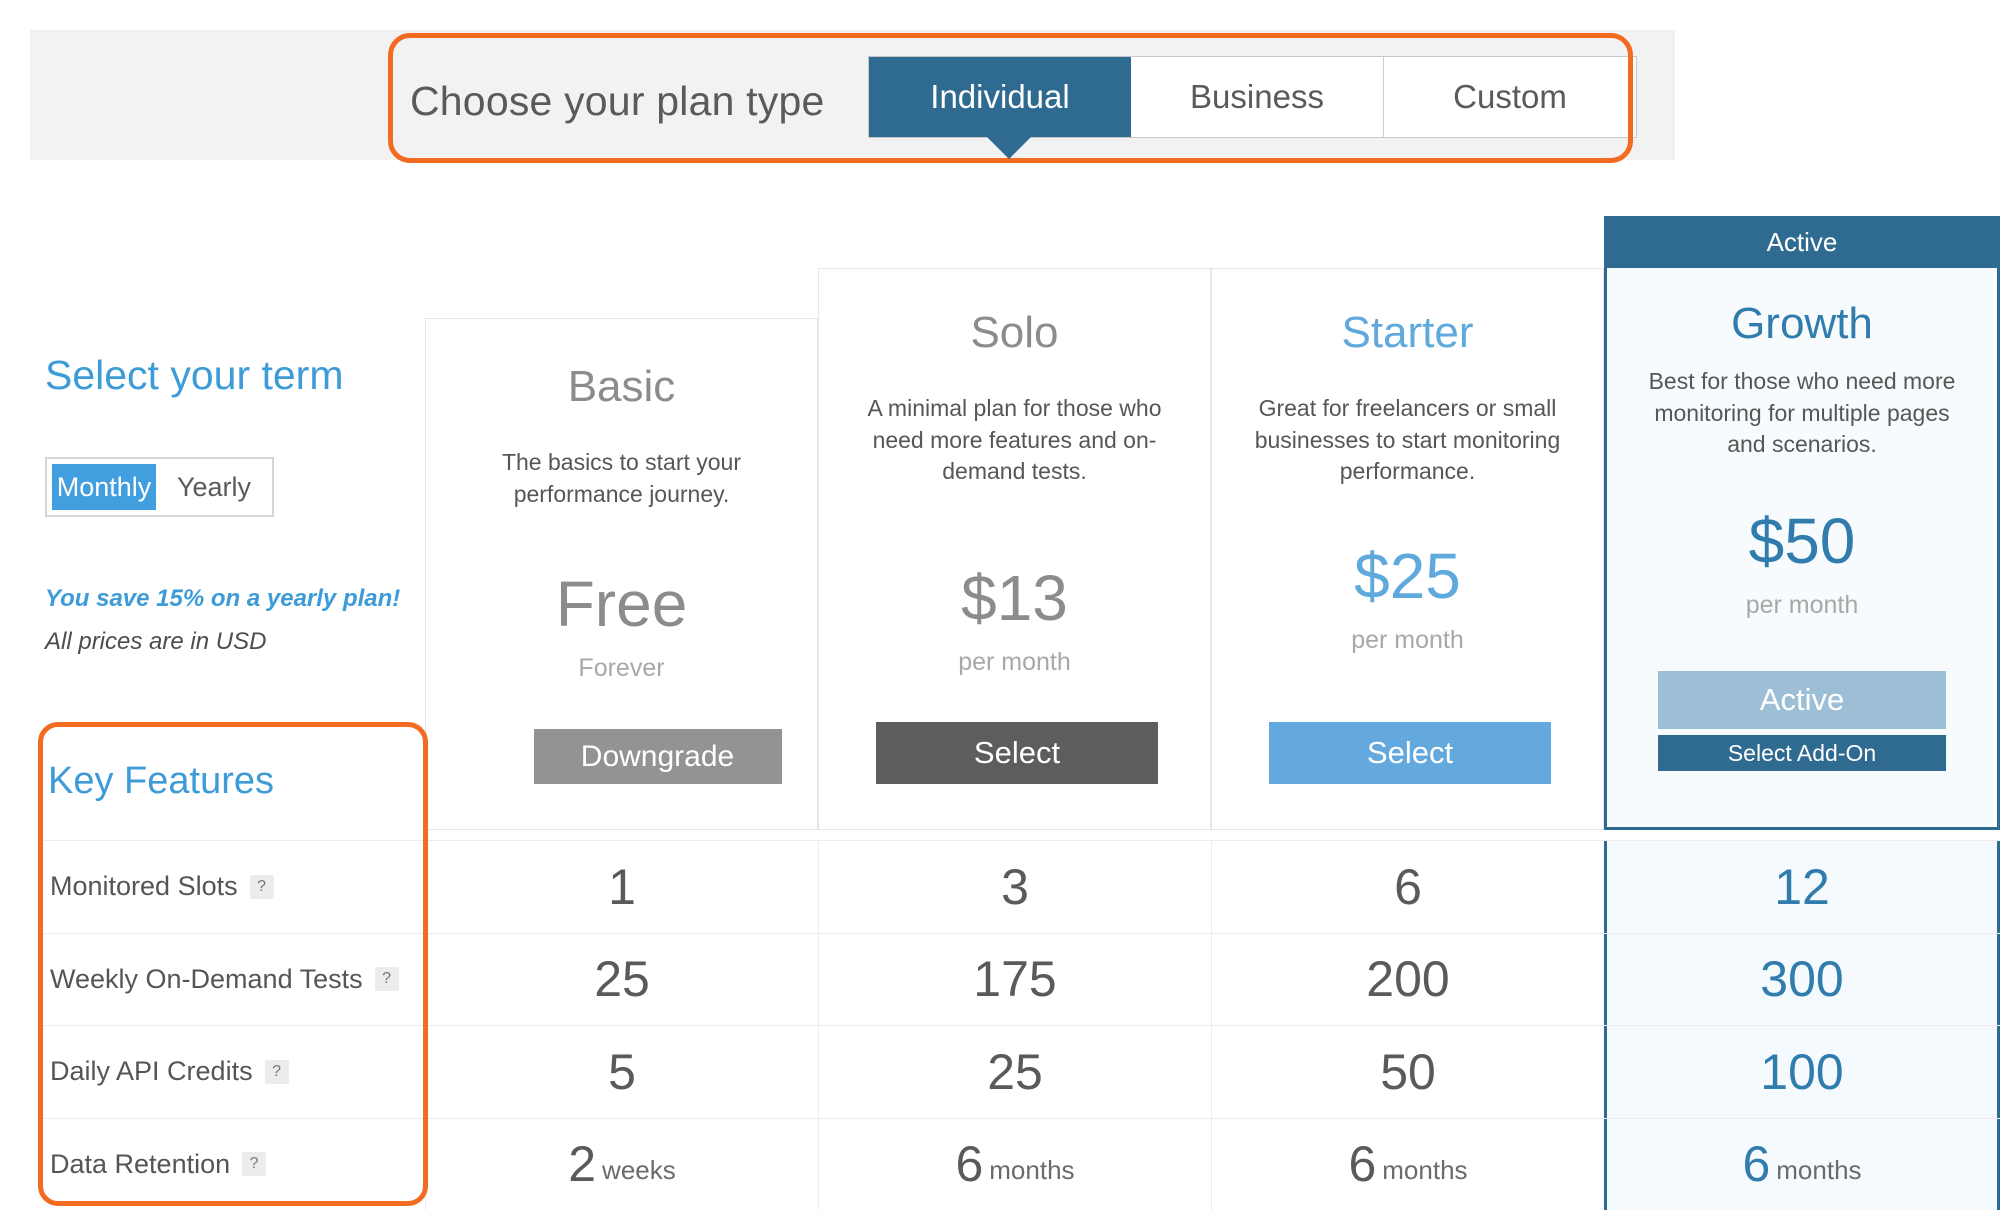 The width and height of the screenshot is (2000, 1210). What do you see at coordinates (1009, 148) in the screenshot?
I see `active-tab-pointer-icon` at bounding box center [1009, 148].